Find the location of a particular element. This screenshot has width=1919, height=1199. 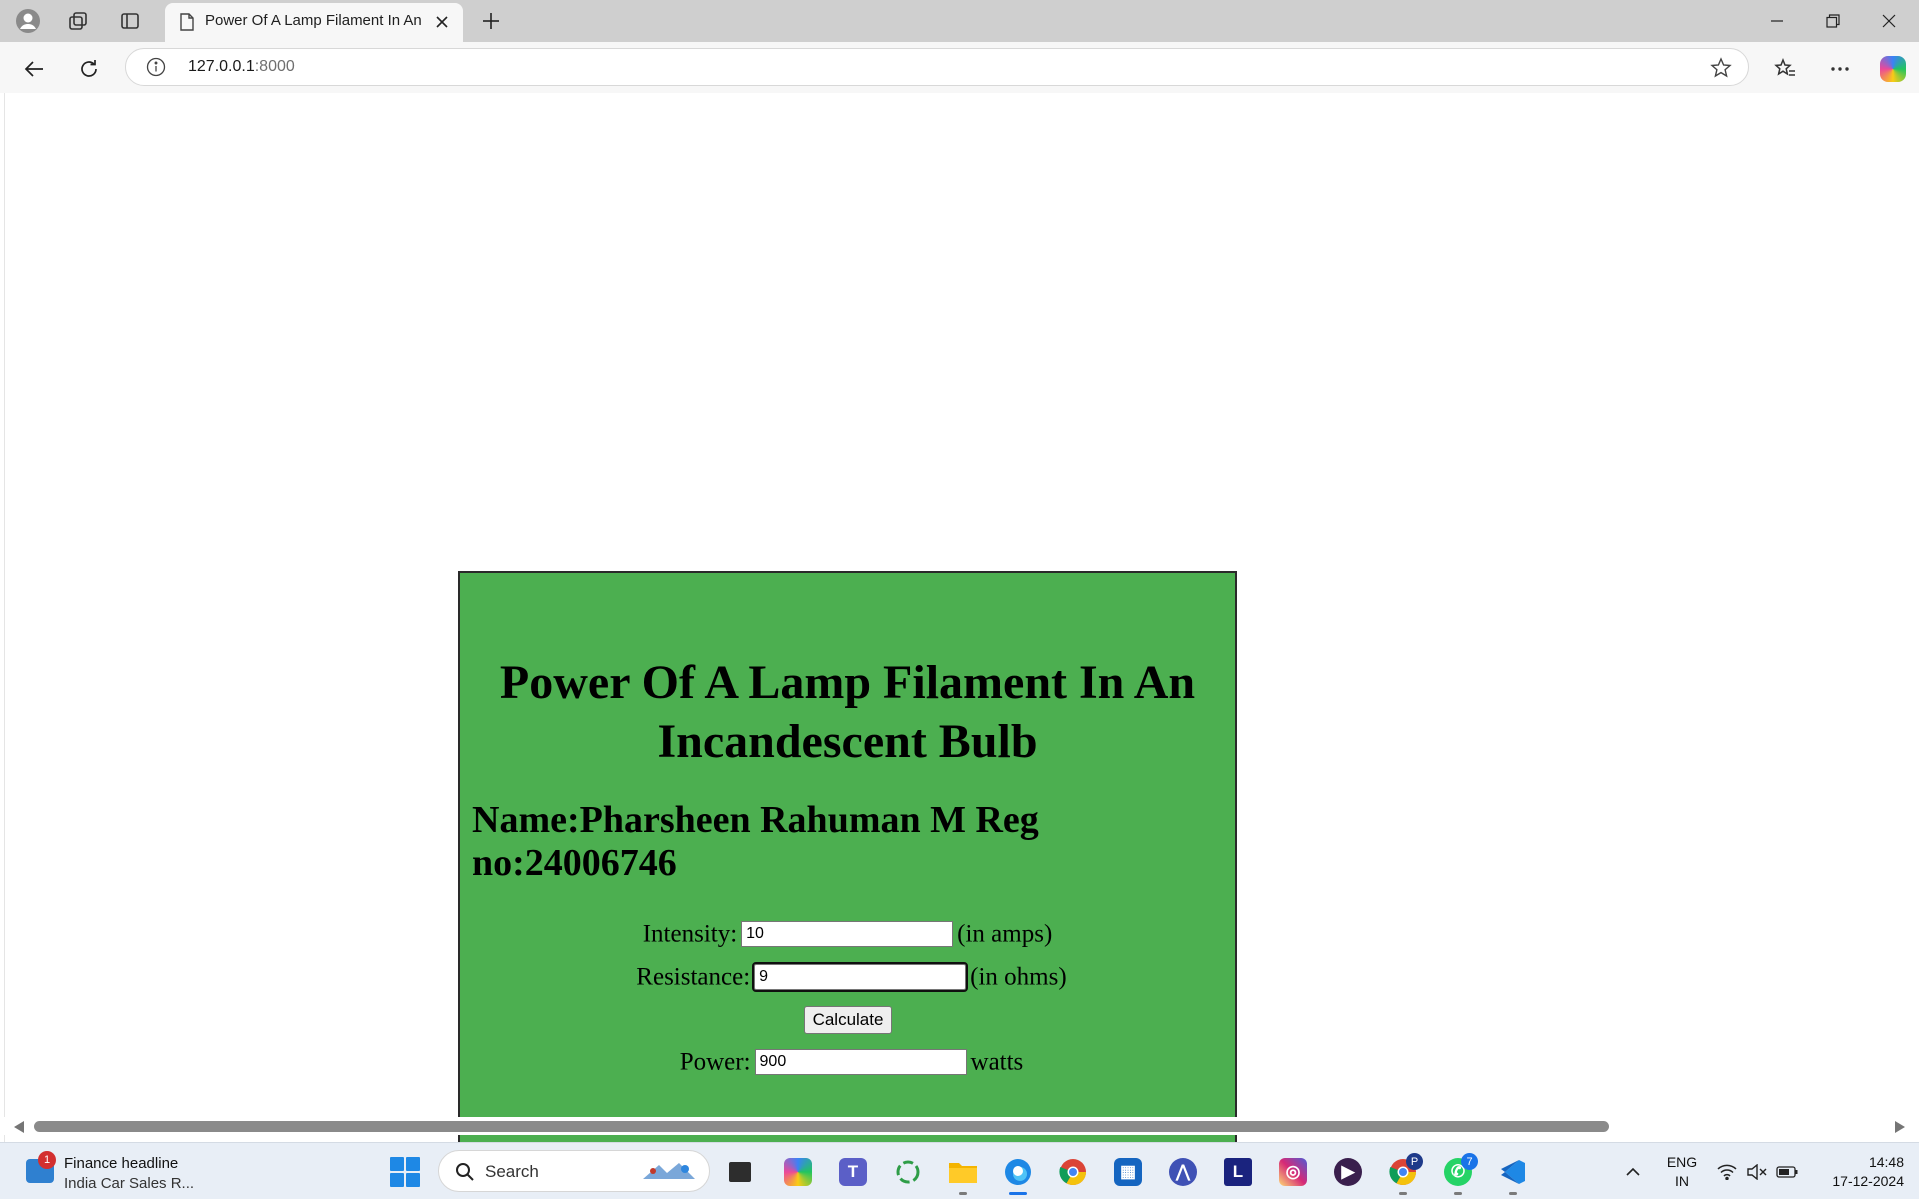

horizontal-scrollbar is located at coordinates (959, 1126).